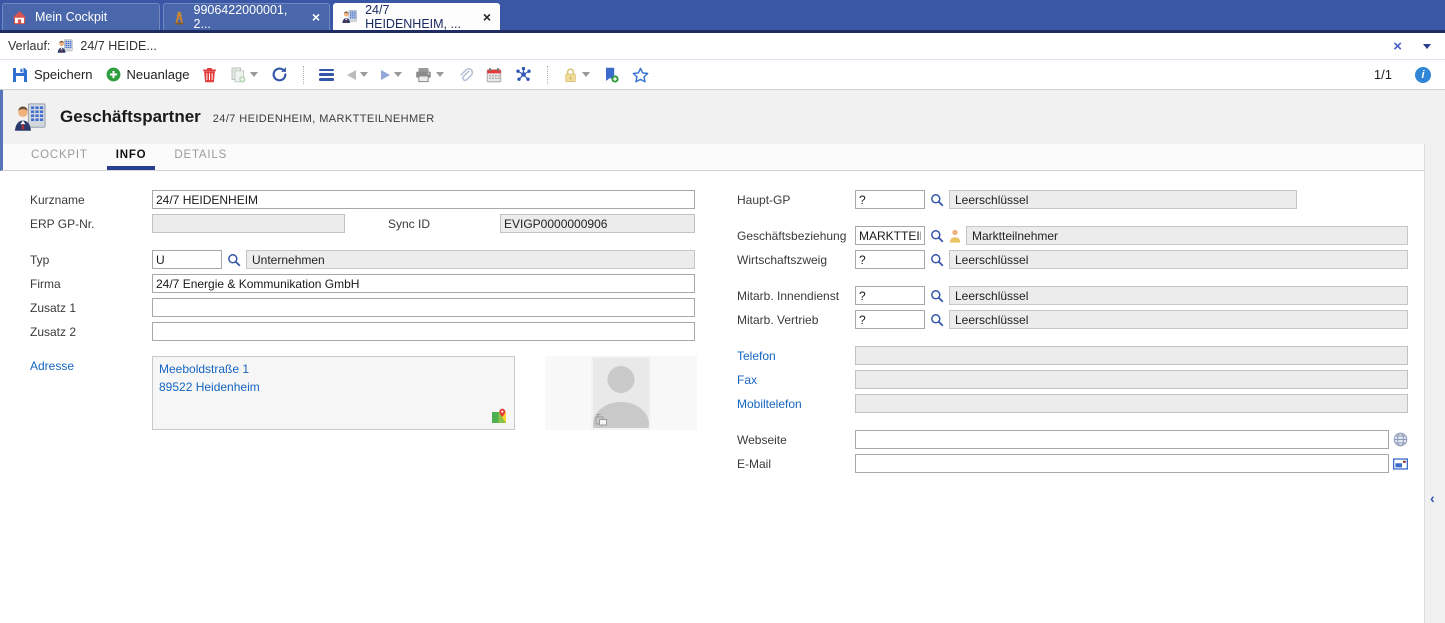 This screenshot has width=1445, height=623. Describe the element at coordinates (1131, 355) in the screenshot. I see `telefon-input` at that location.